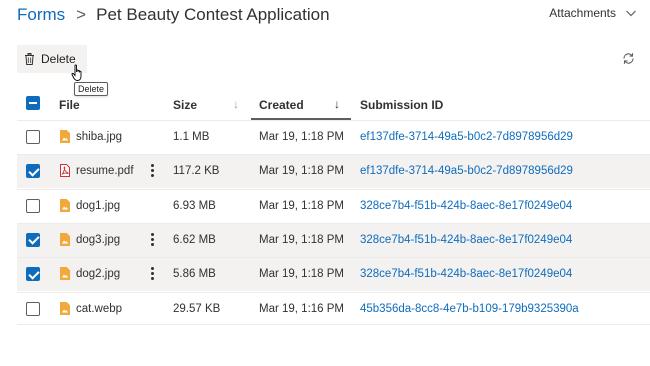  I want to click on pdf-file-icon, so click(65, 171).